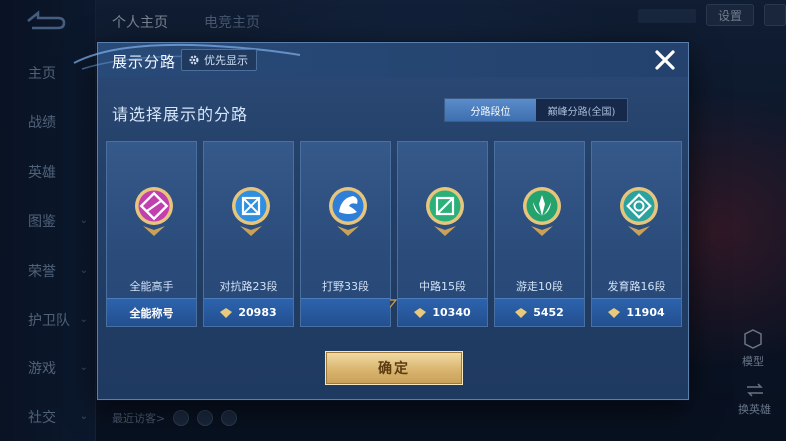  I want to click on close-icon, so click(665, 60).